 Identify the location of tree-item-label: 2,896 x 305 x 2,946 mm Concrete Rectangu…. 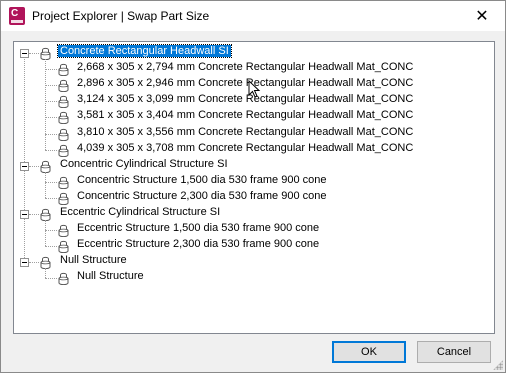
(245, 83).